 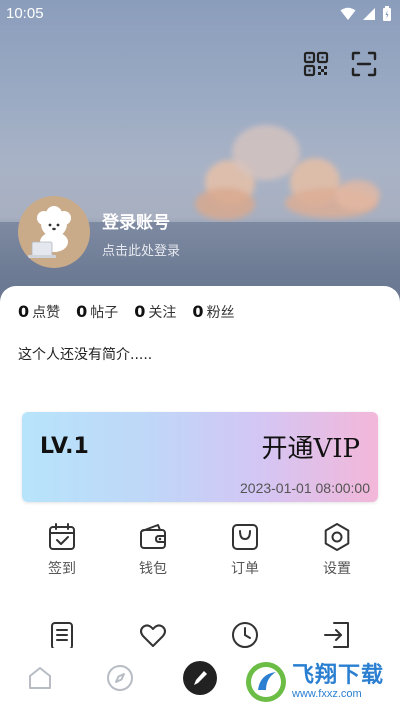 What do you see at coordinates (104, 313) in the screenshot?
I see `stat-label: 帖子` at bounding box center [104, 313].